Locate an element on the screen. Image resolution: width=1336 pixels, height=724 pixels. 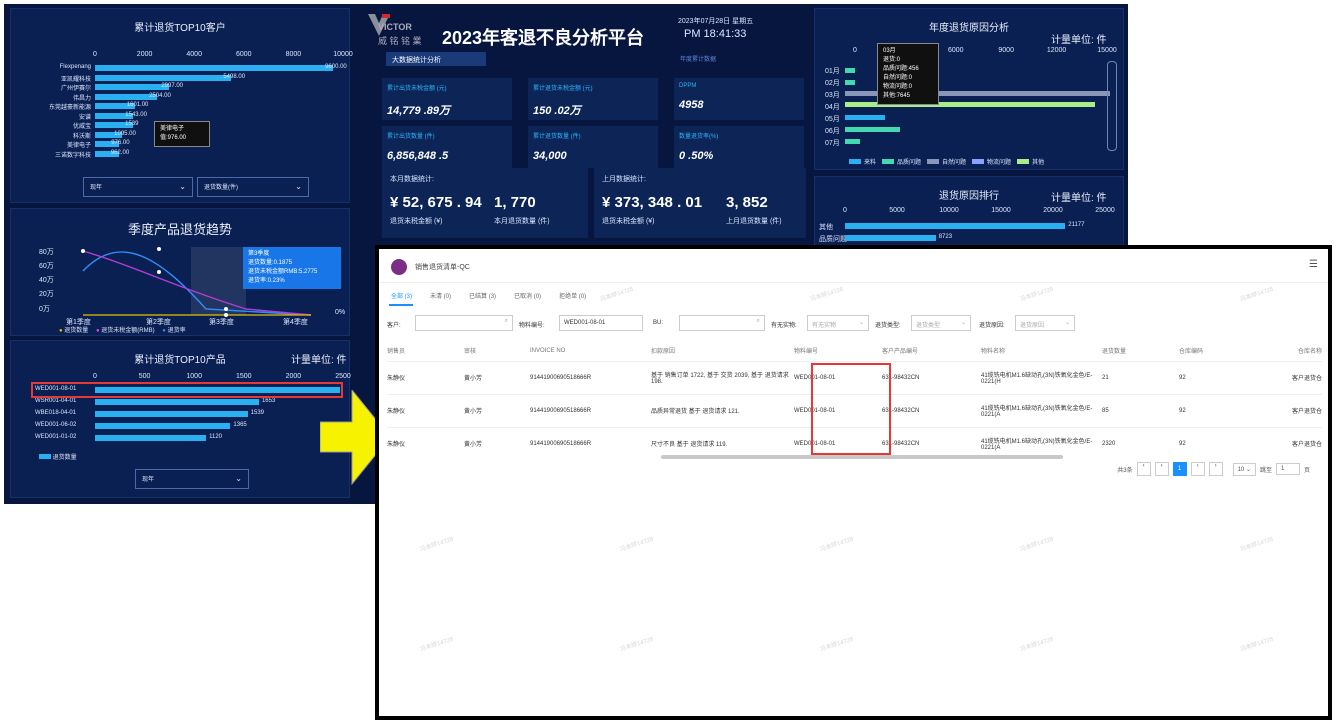
chevron-down-icon: ⌄ is located at coordinates (861, 323).